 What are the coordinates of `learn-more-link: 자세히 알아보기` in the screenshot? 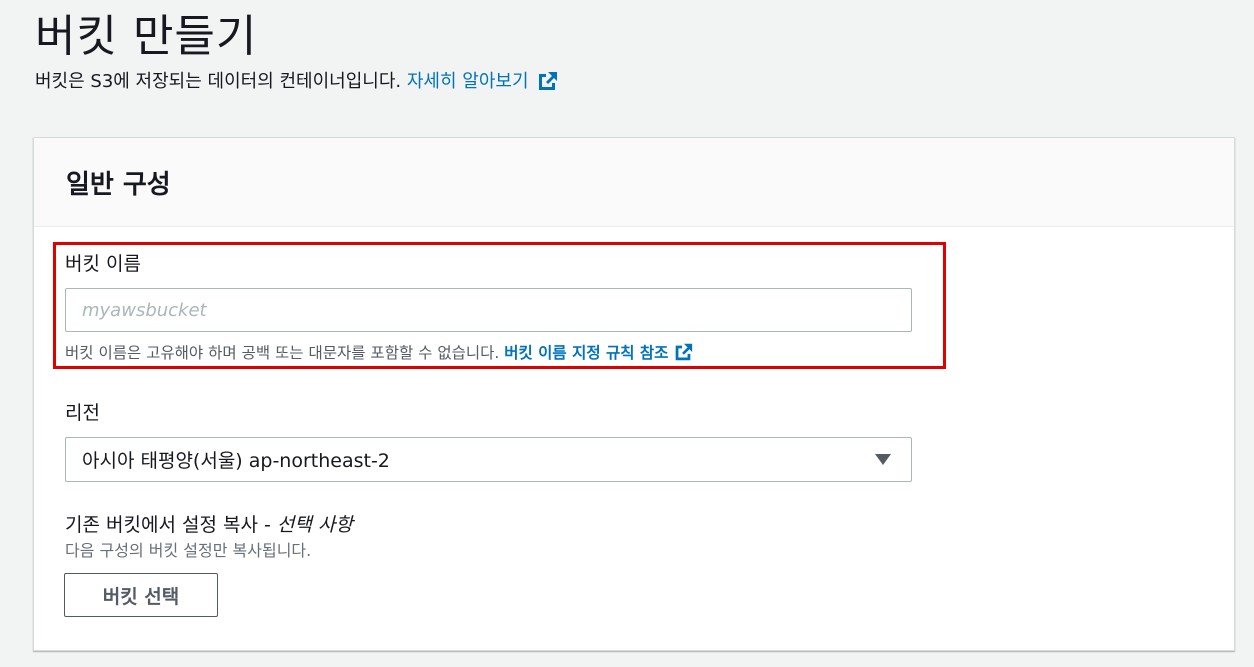 It's located at (483, 81).